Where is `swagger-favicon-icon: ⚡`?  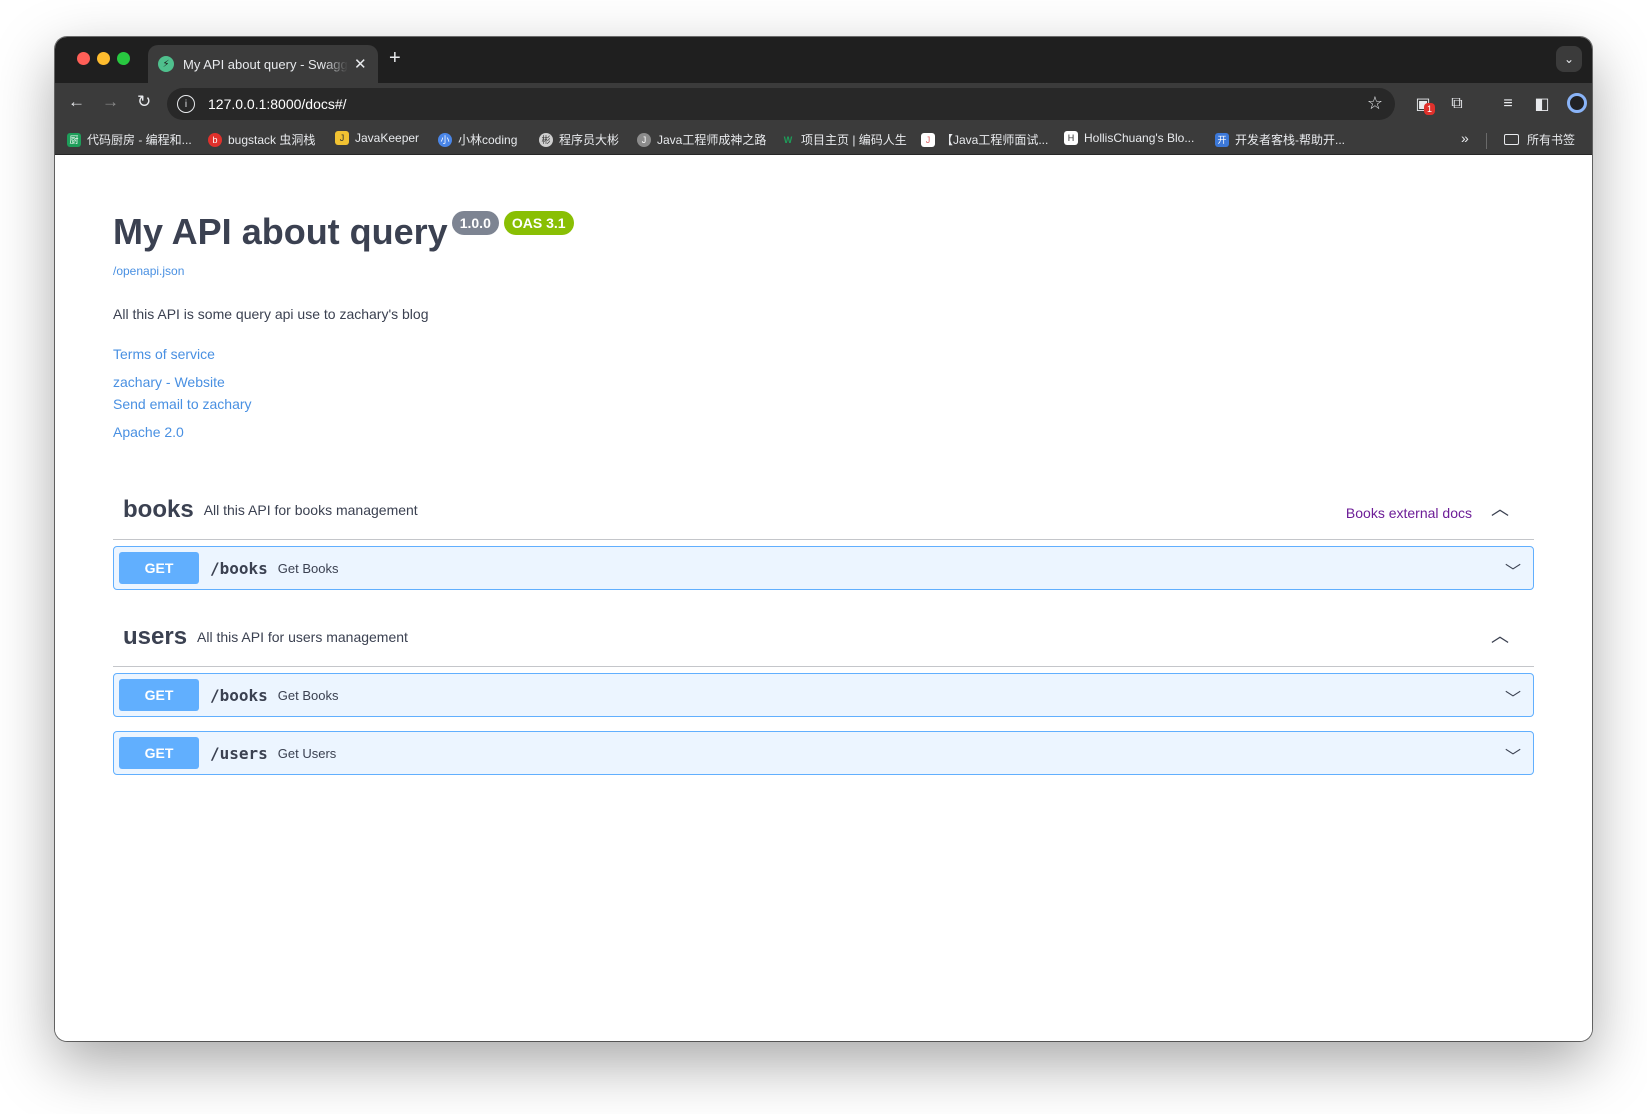
swagger-favicon-icon: ⚡ is located at coordinates (166, 64).